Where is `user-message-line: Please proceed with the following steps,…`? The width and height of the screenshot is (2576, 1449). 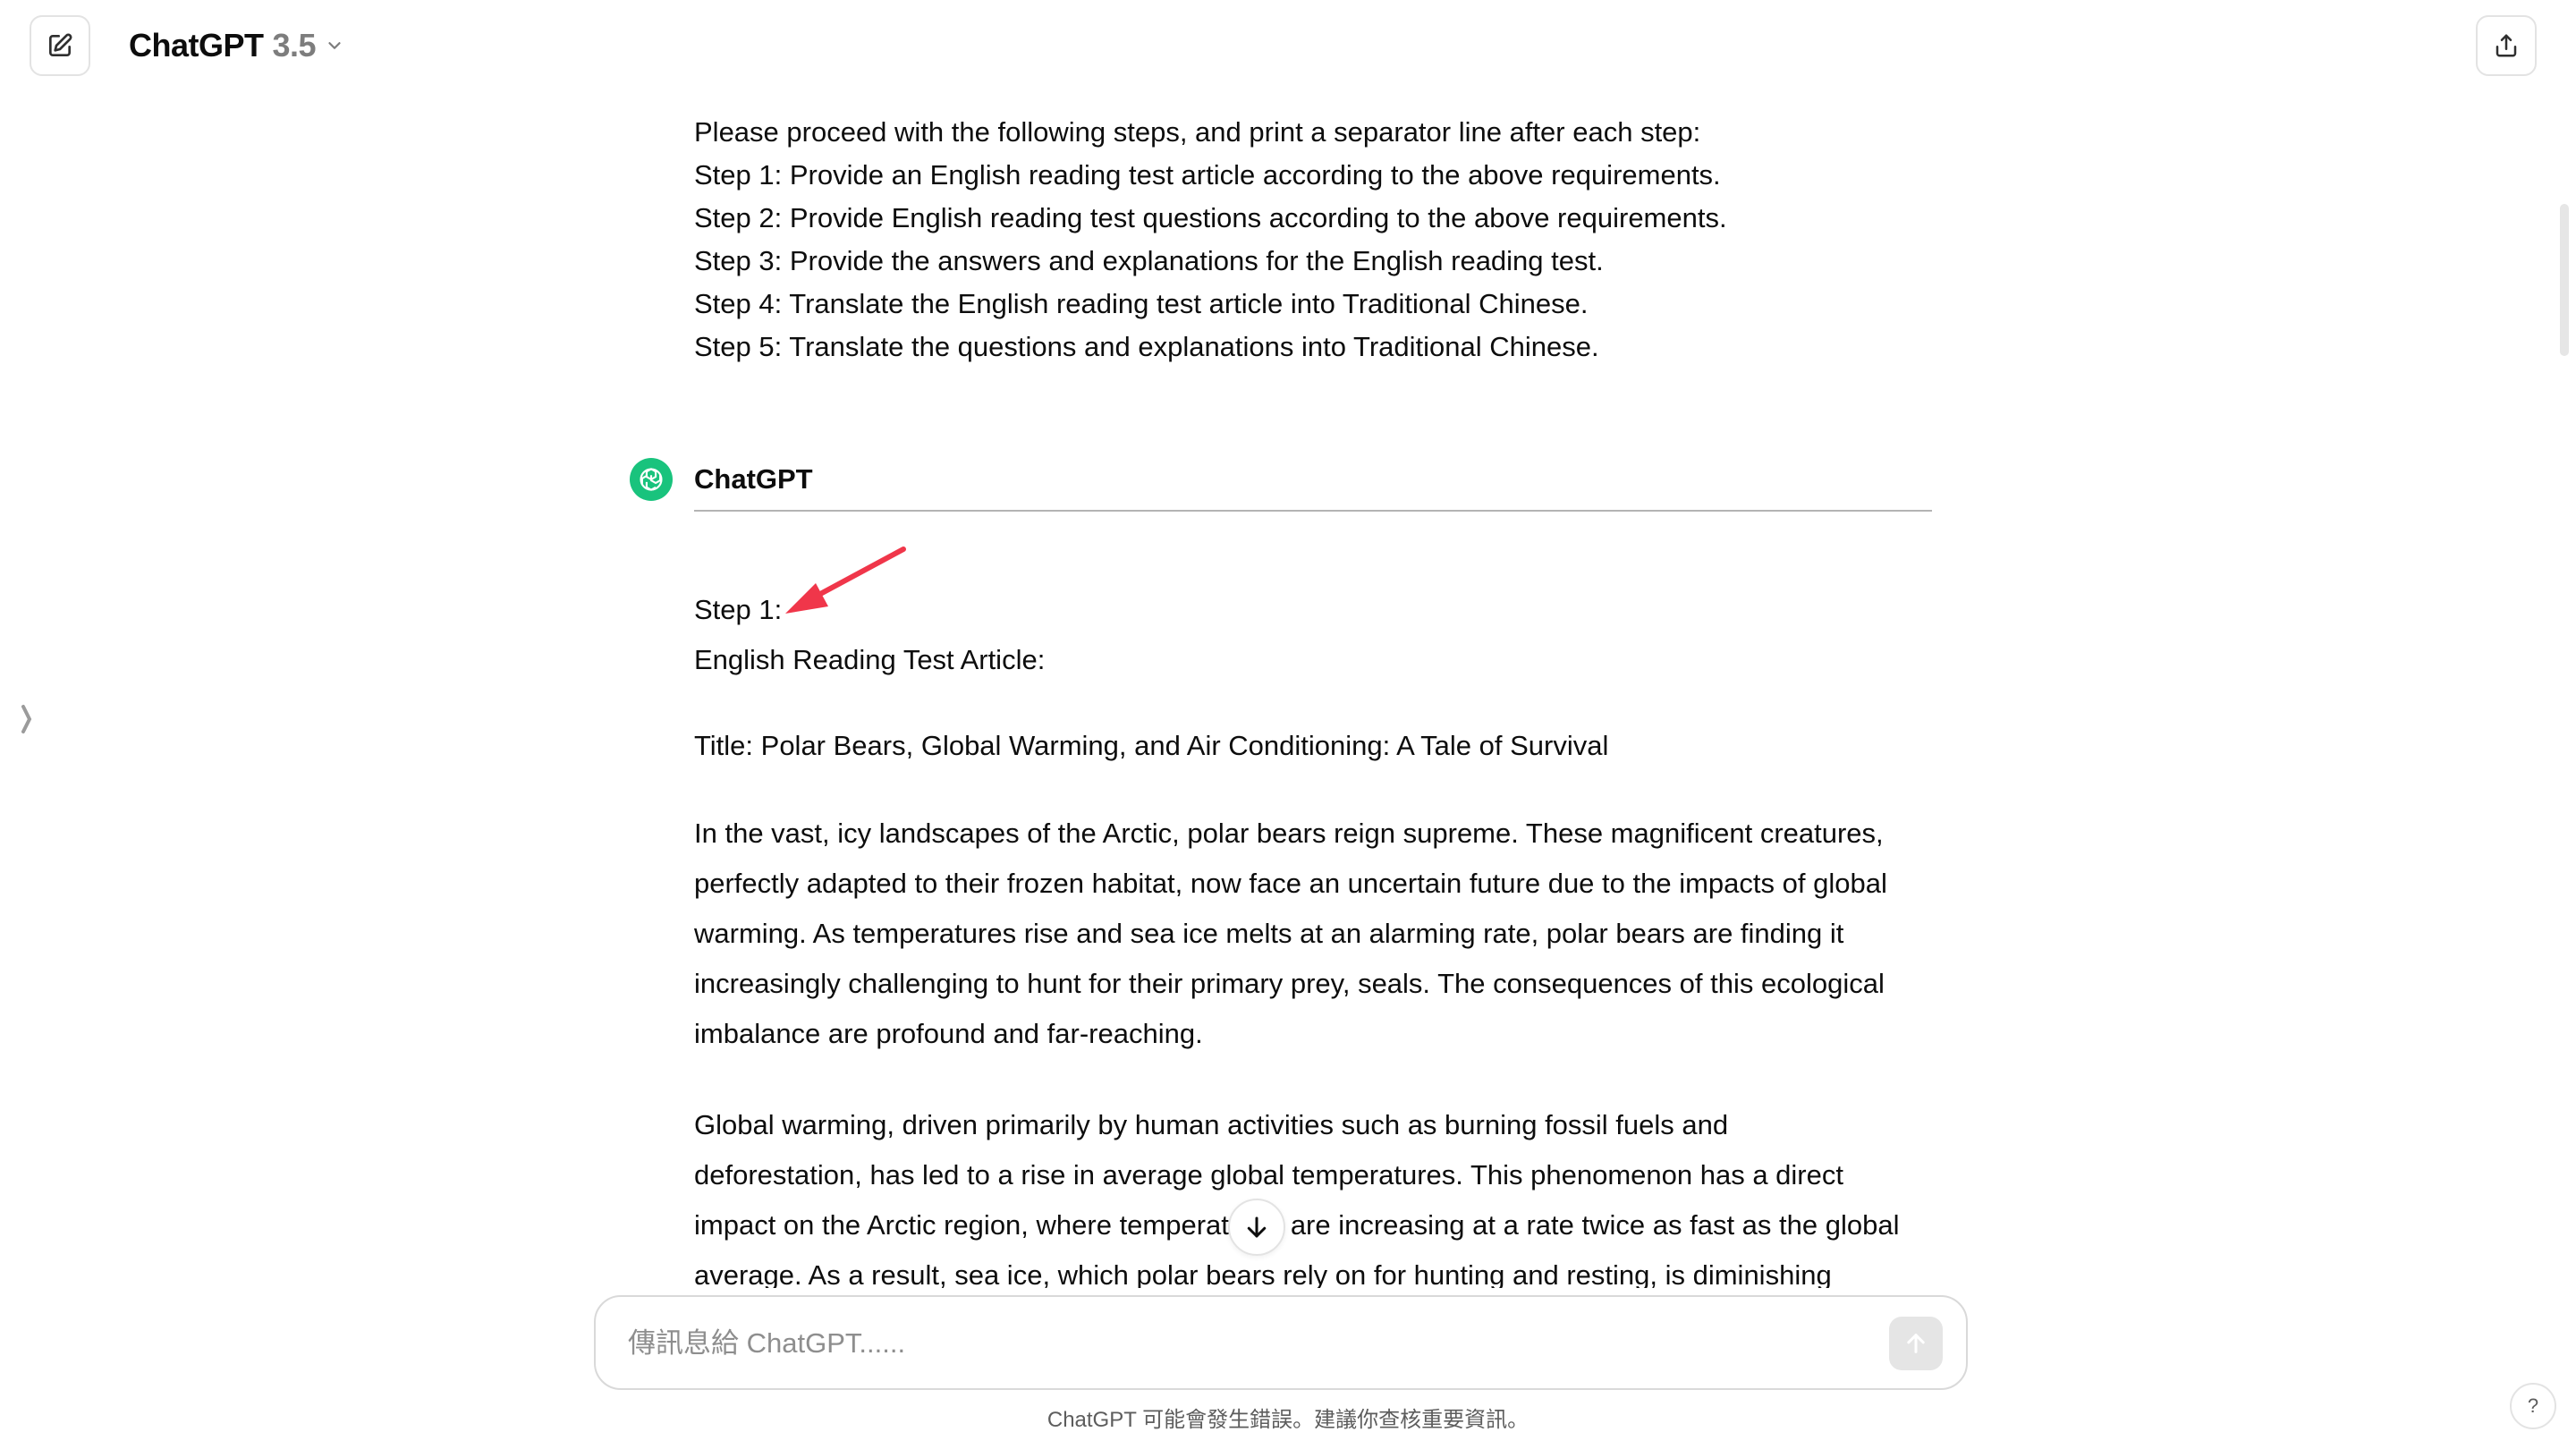
user-message-line: Please proceed with the following steps,… is located at coordinates (1197, 132).